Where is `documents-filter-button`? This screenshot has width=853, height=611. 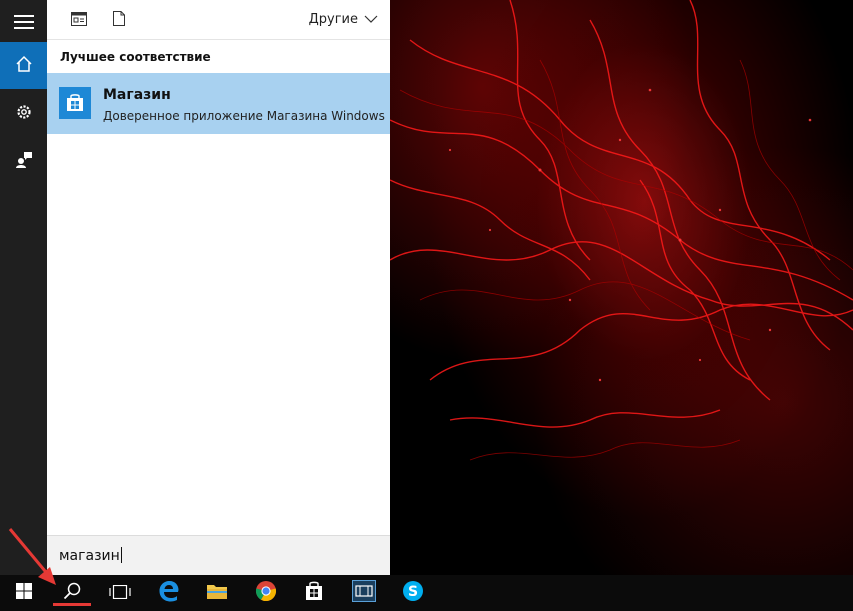 documents-filter-button is located at coordinates (119, 20).